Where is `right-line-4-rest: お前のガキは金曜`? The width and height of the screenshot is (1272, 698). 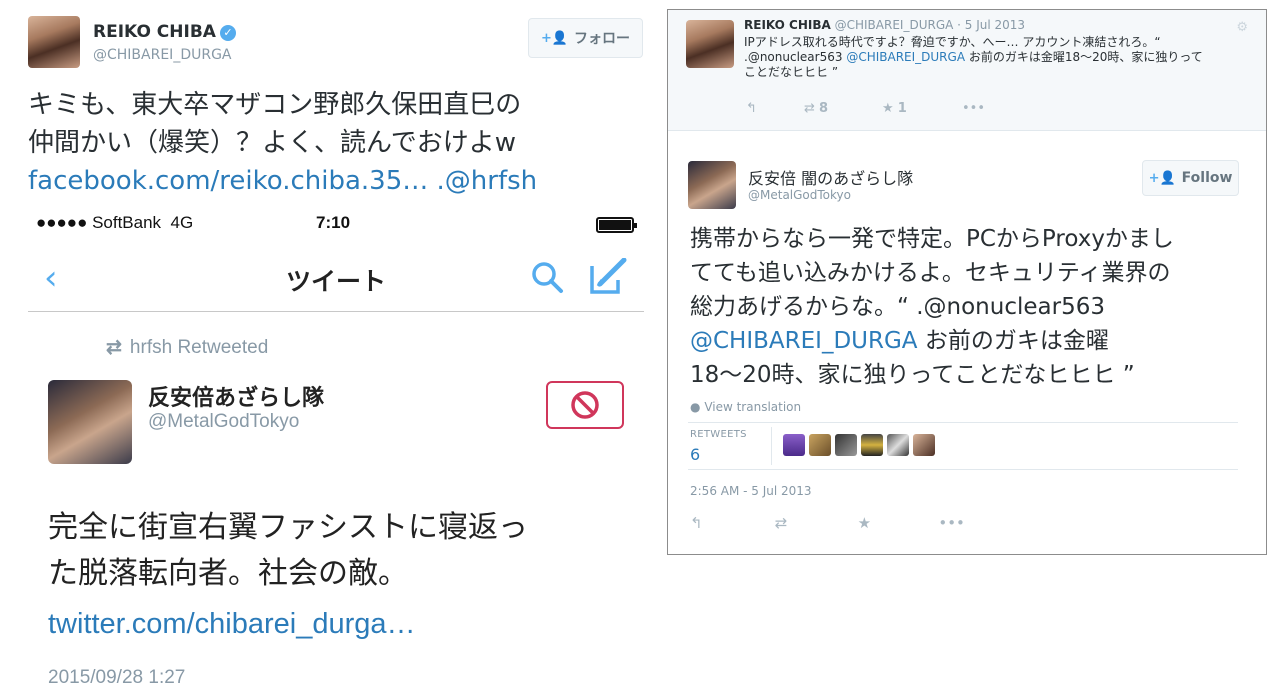 right-line-4-rest: お前のガキは金曜 is located at coordinates (1013, 341).